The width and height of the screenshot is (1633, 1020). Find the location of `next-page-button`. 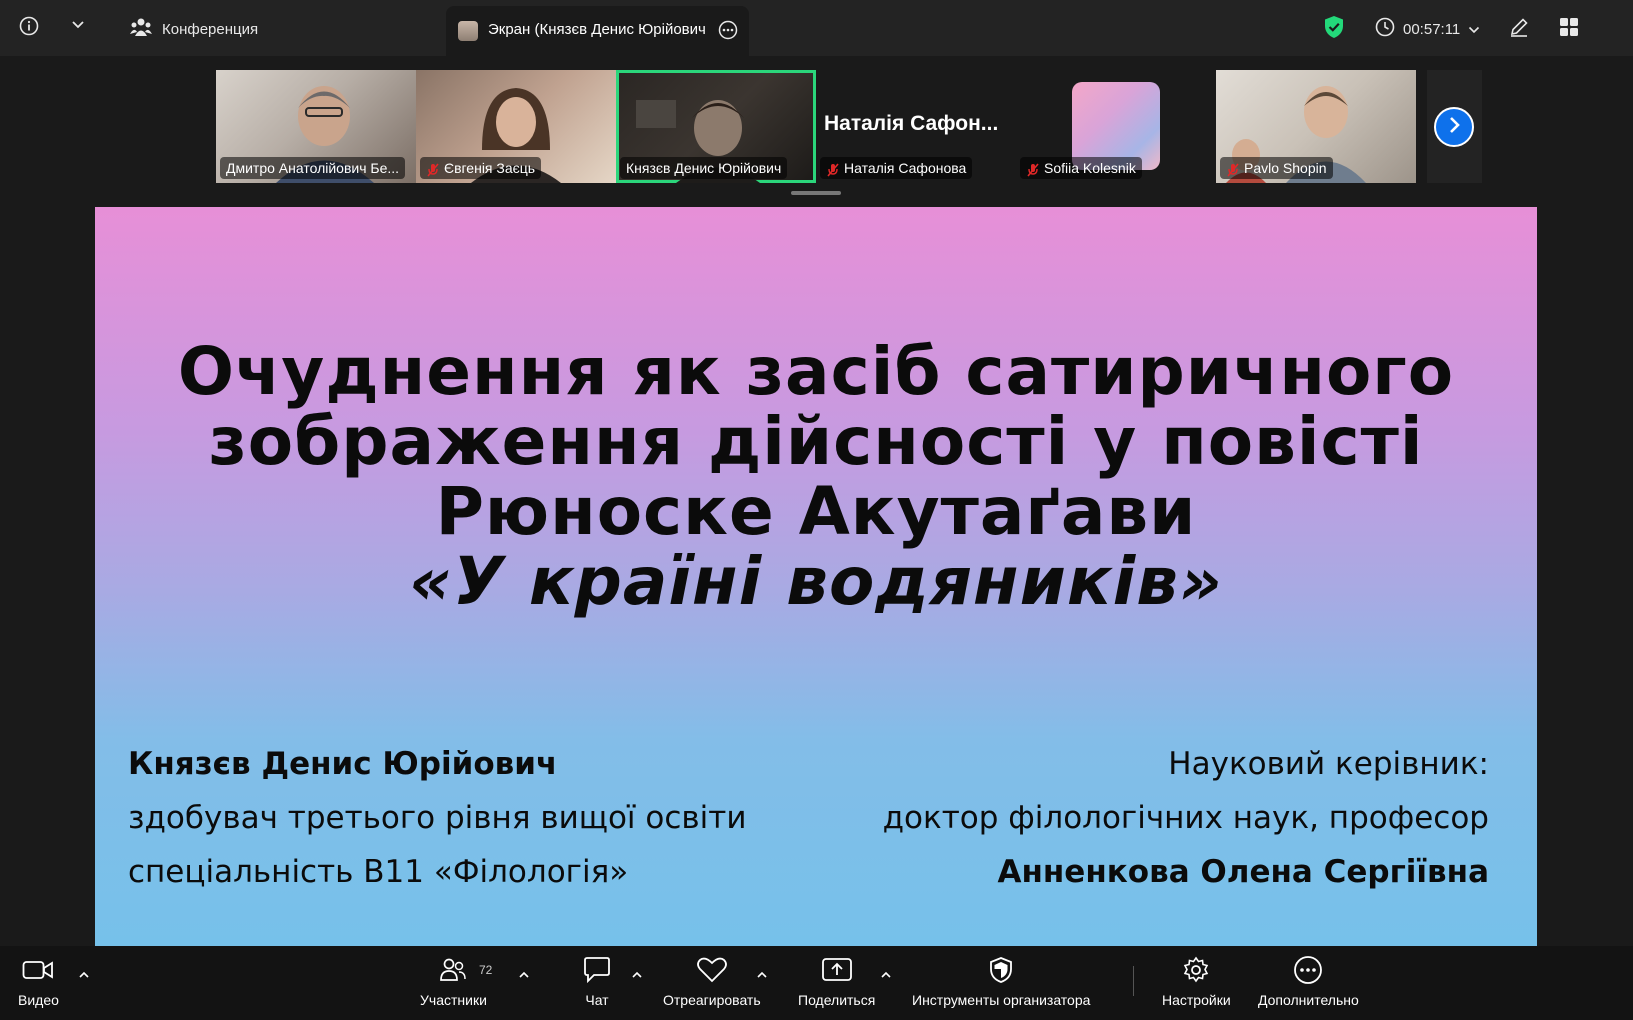

next-page-button is located at coordinates (1454, 127).